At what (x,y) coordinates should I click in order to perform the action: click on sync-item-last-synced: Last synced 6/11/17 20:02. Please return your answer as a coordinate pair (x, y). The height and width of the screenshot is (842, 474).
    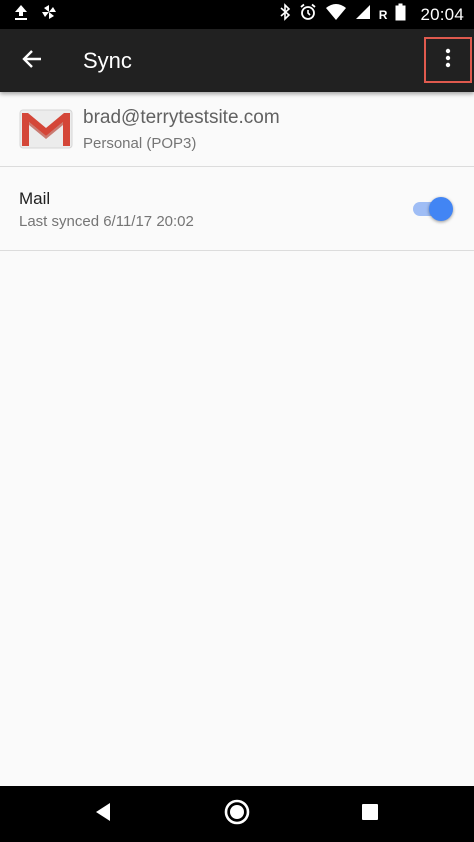
    Looking at the image, I should click on (106, 221).